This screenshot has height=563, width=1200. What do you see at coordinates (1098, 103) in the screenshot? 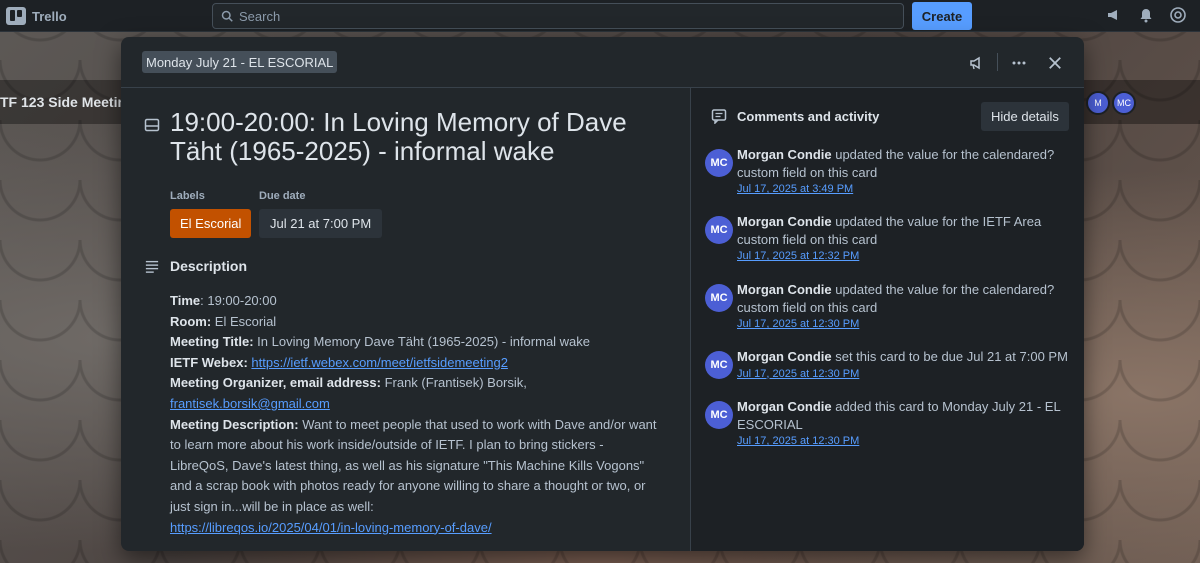
I see `member-avatar: M` at bounding box center [1098, 103].